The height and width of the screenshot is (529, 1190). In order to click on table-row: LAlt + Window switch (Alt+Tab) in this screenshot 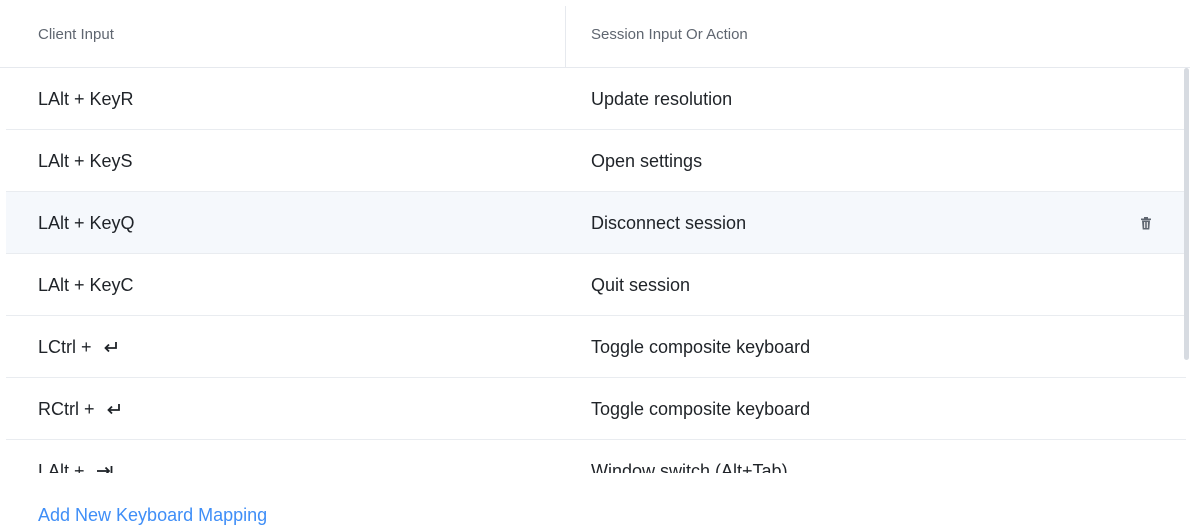, I will do `click(596, 456)`.